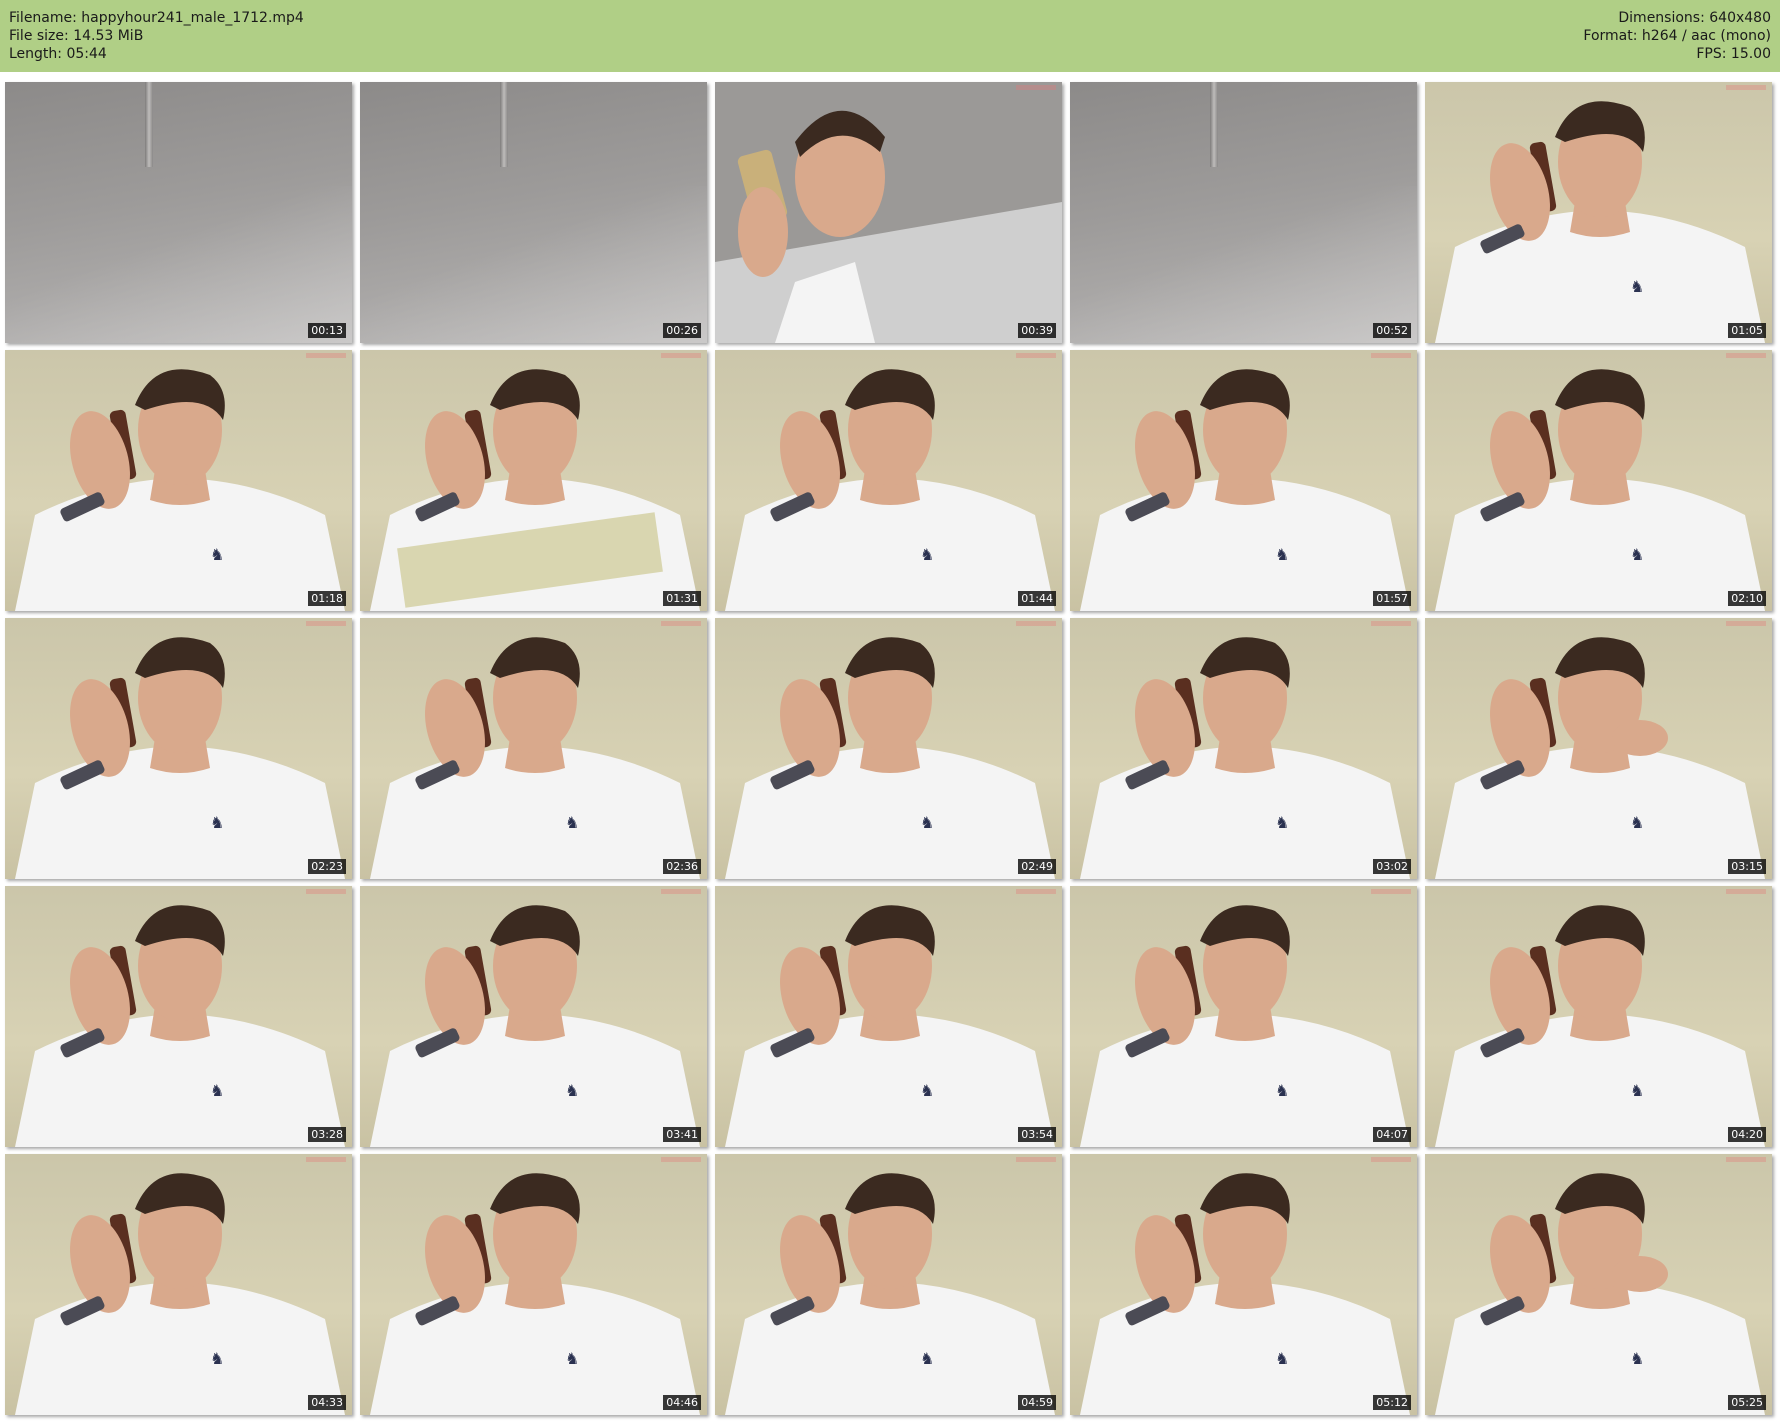 This screenshot has width=1780, height=1423. I want to click on video-thumbnail: ♞ 04:33, so click(178, 1284).